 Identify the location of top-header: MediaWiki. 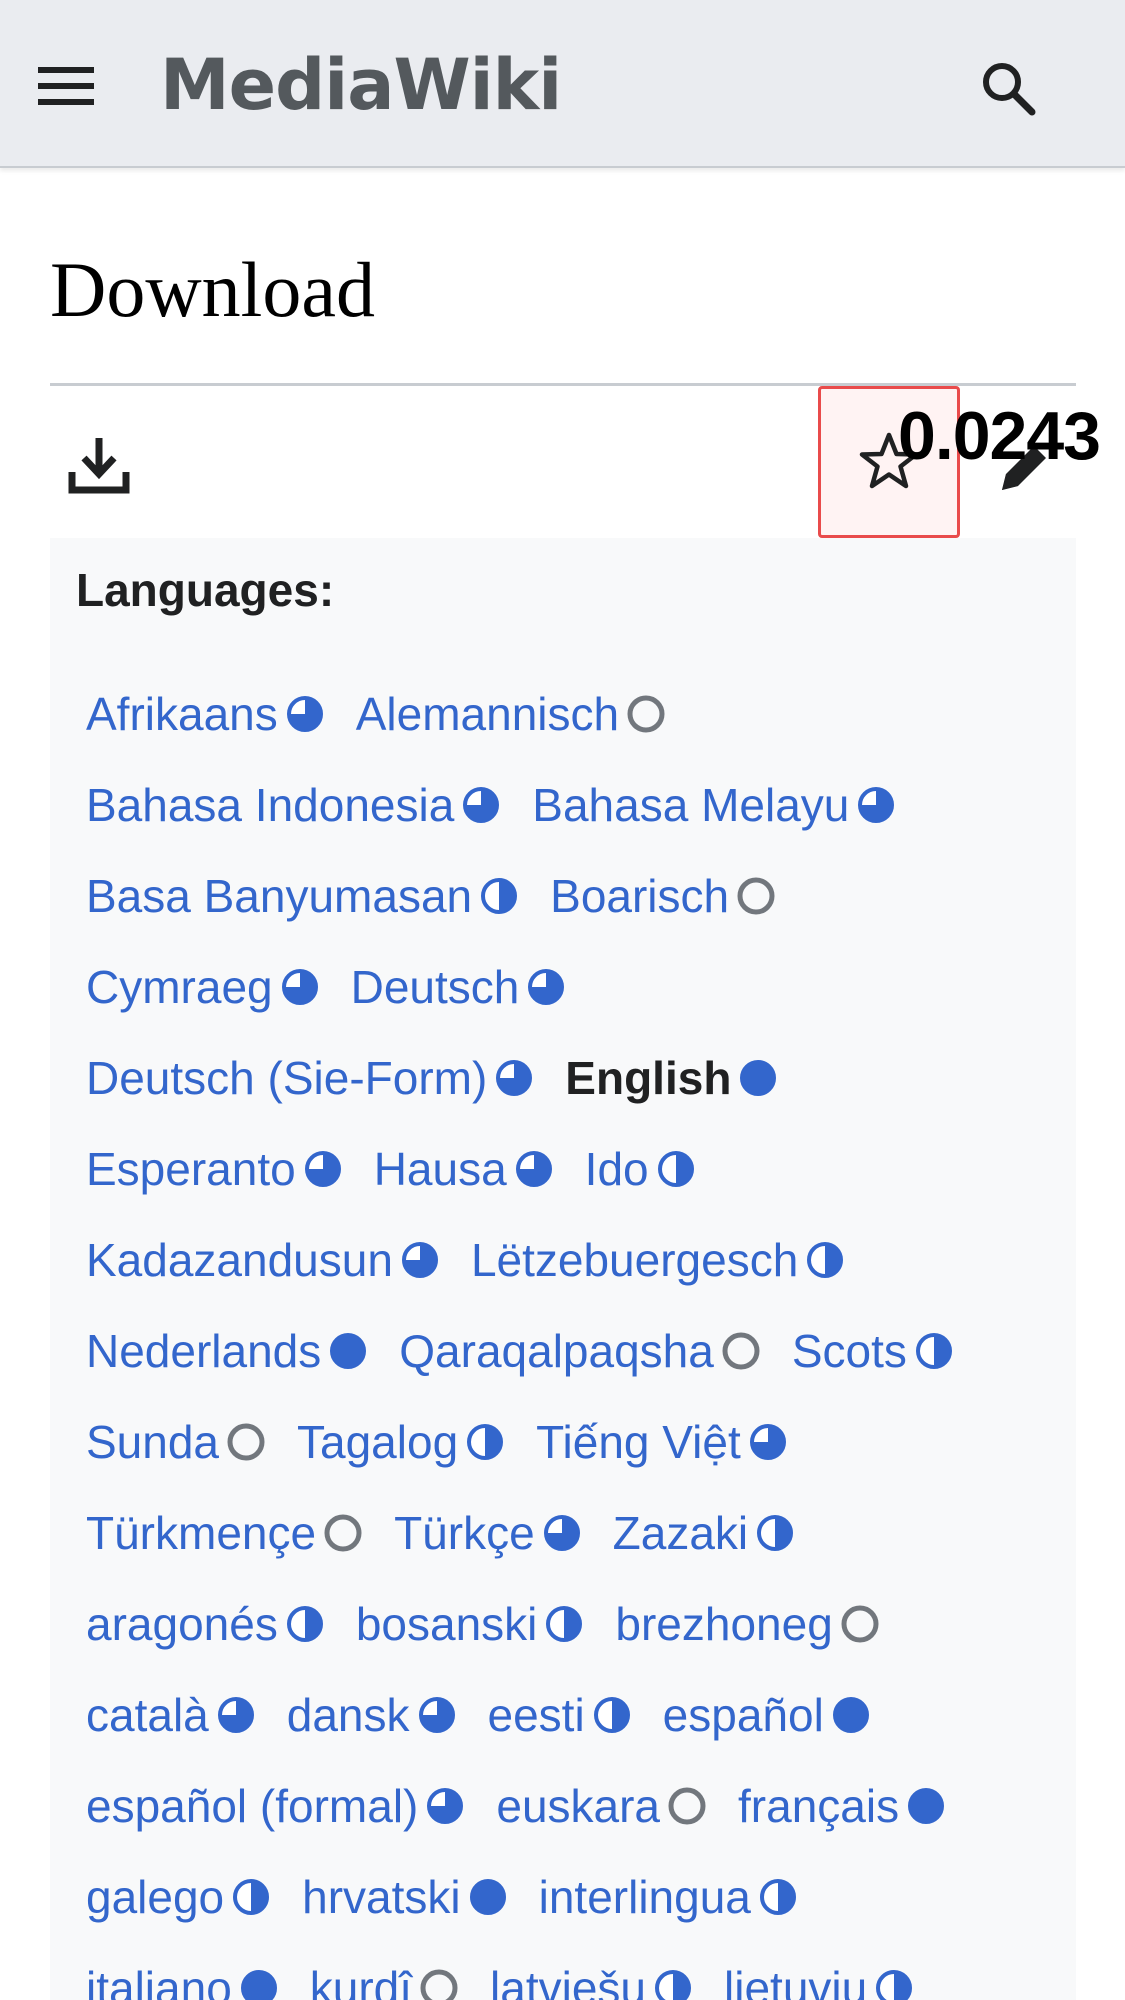
(562, 84).